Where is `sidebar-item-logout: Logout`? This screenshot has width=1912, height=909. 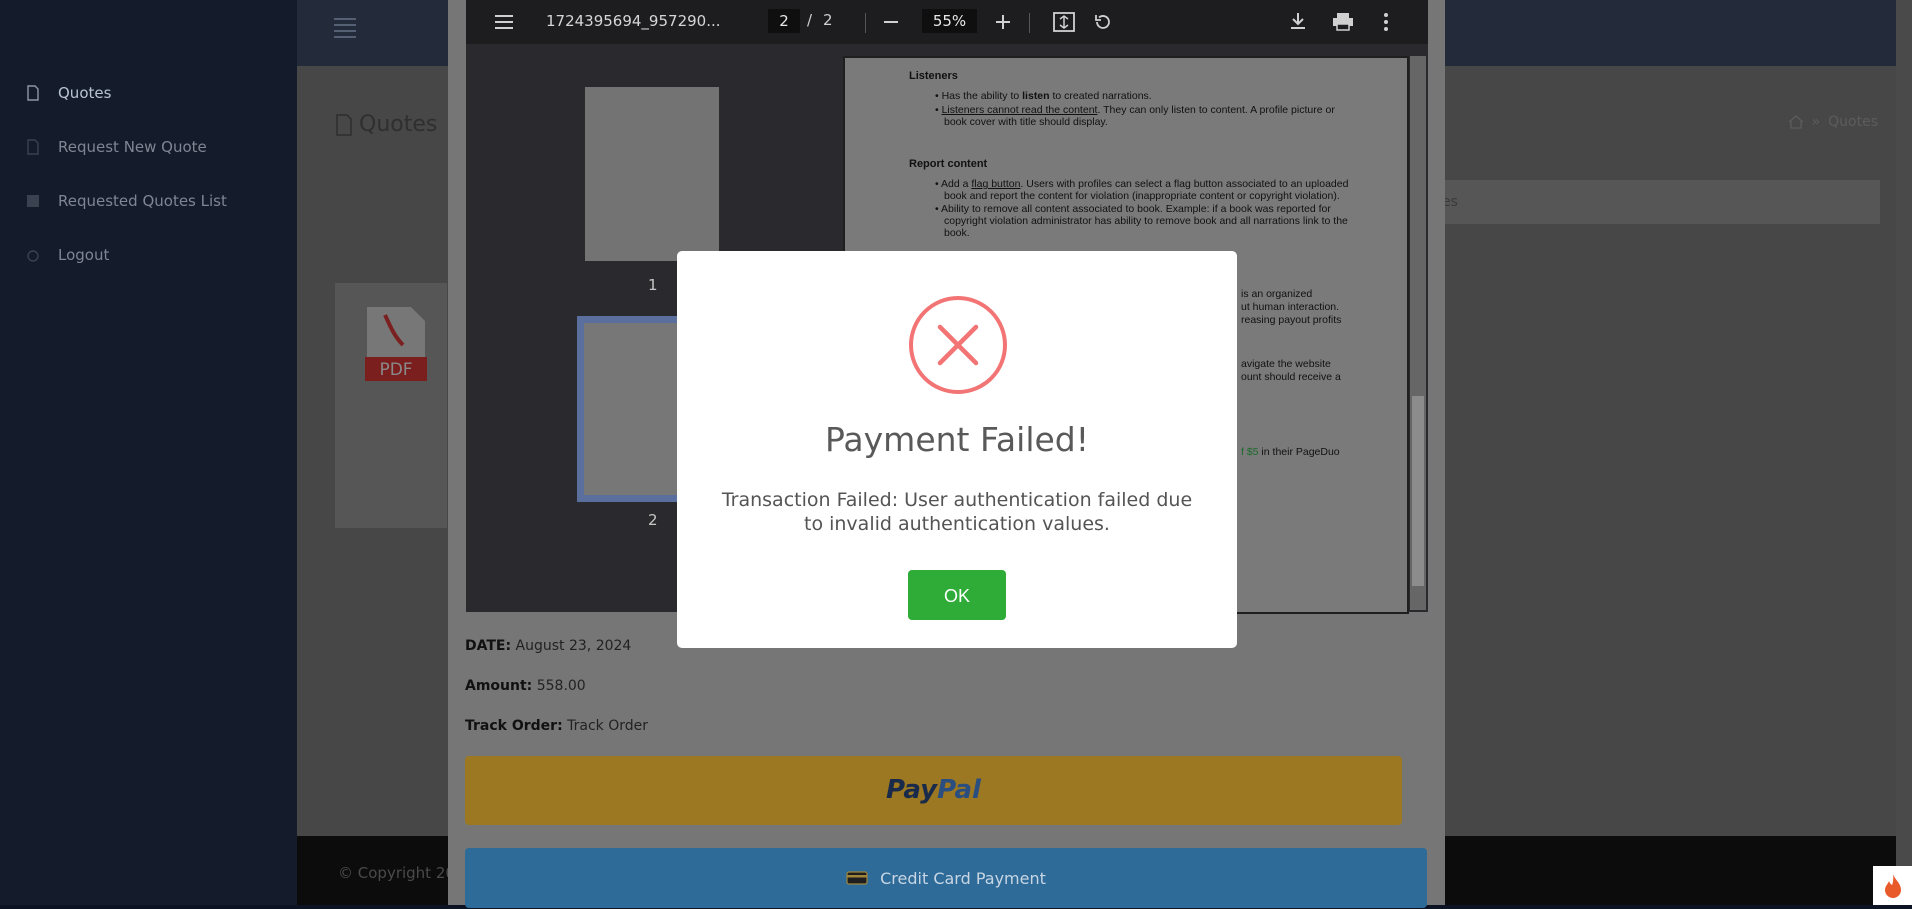 sidebar-item-logout: Logout is located at coordinates (67, 255).